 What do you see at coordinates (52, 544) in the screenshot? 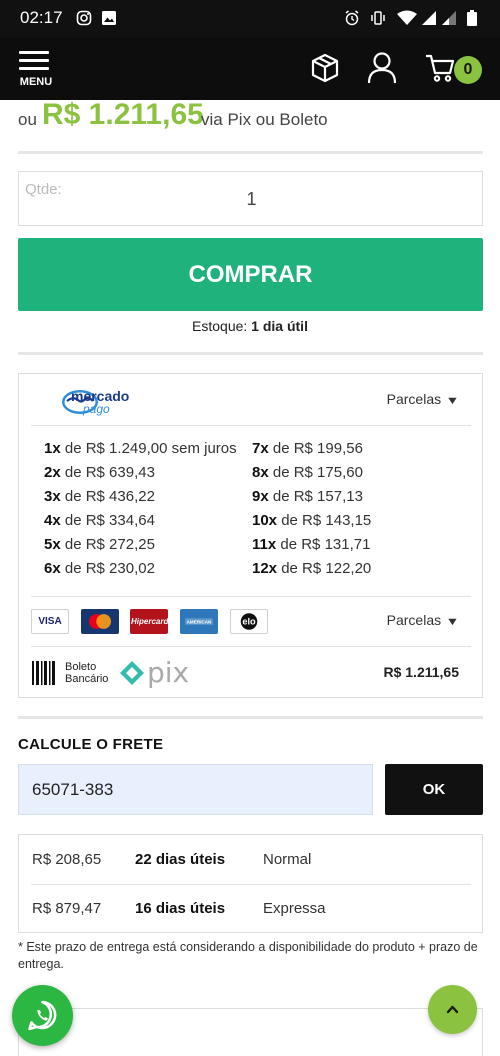
I see `installment-count: 5x` at bounding box center [52, 544].